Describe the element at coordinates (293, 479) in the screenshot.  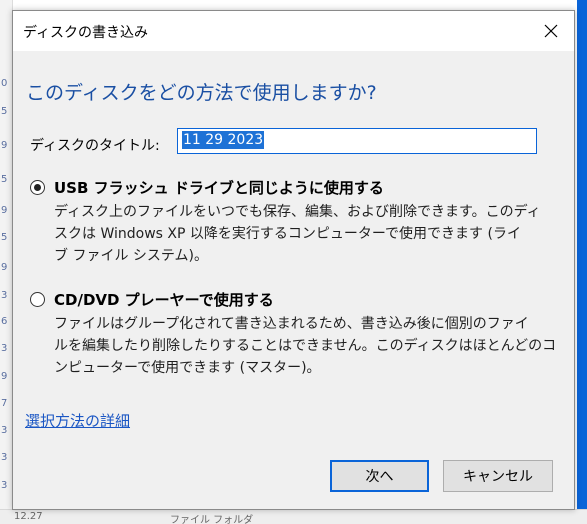
I see `dialog-footer: 次へ キャンセル` at that location.